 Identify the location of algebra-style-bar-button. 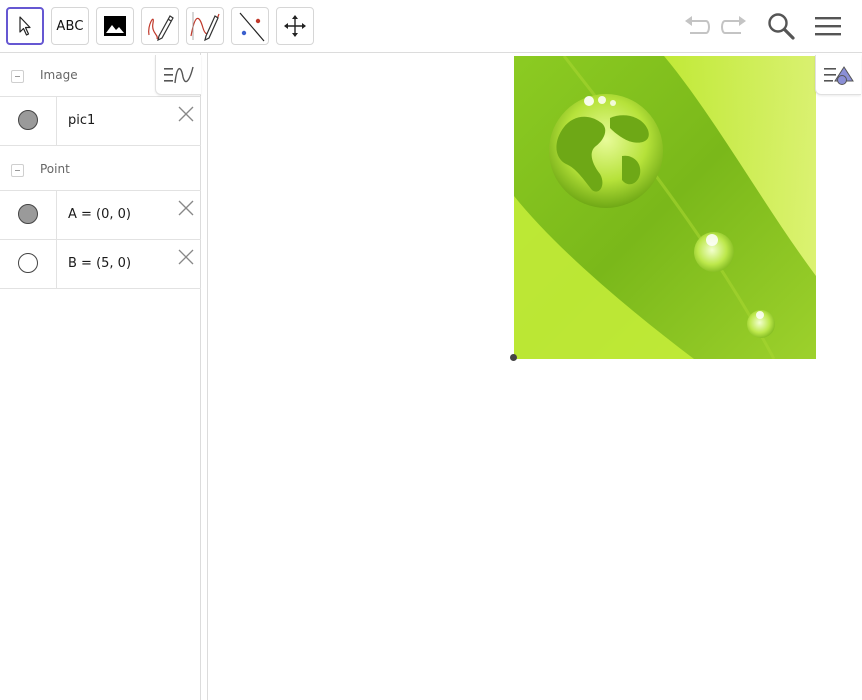
(178, 75).